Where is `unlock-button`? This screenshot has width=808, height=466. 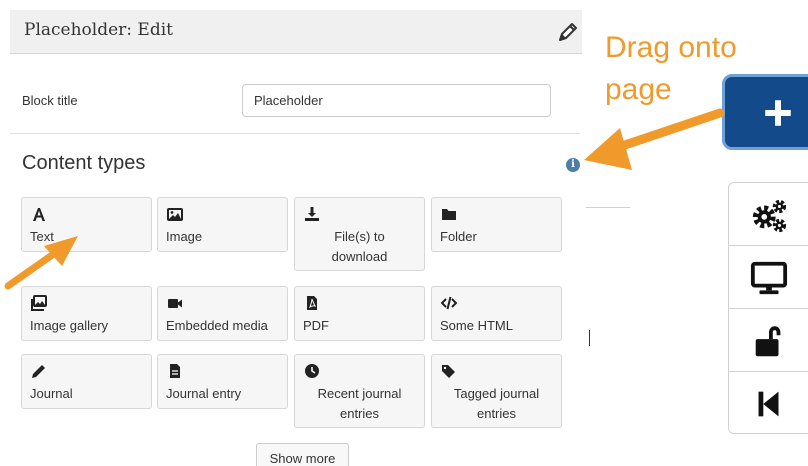 unlock-button is located at coordinates (768, 340).